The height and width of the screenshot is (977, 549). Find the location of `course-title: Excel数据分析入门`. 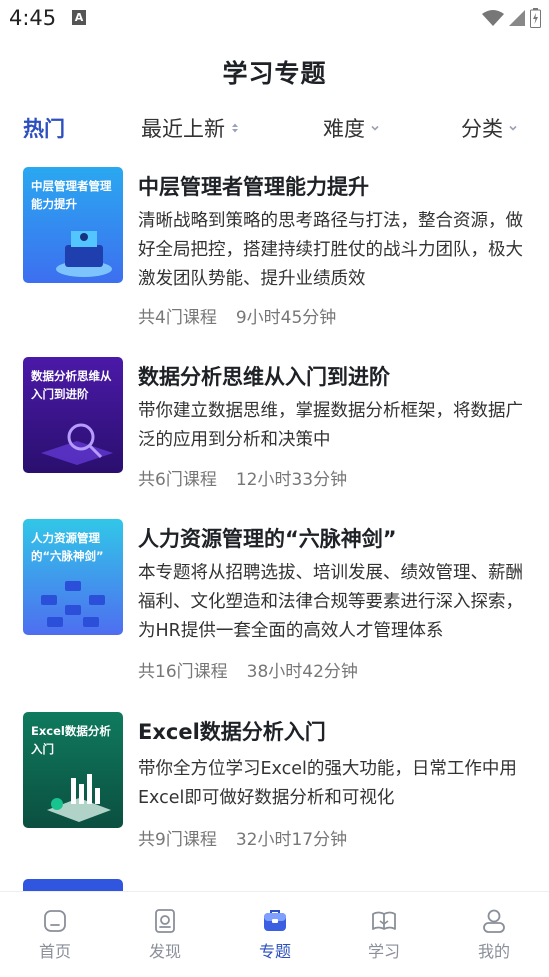

course-title: Excel数据分析入门 is located at coordinates (232, 732).